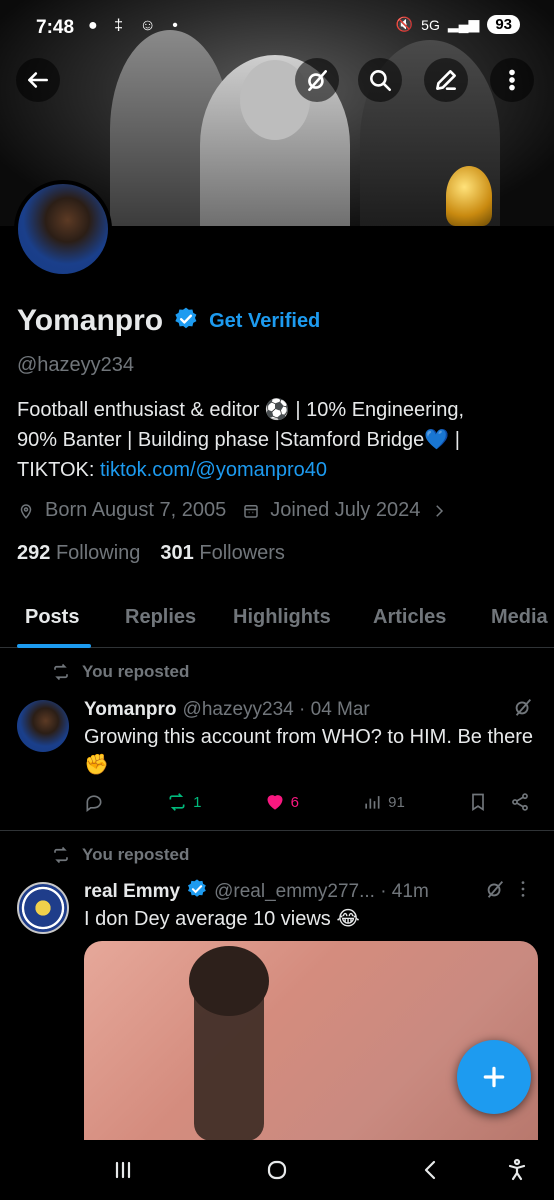 The image size is (554, 1200). I want to click on joined-text: Joined July 2024, so click(345, 510).